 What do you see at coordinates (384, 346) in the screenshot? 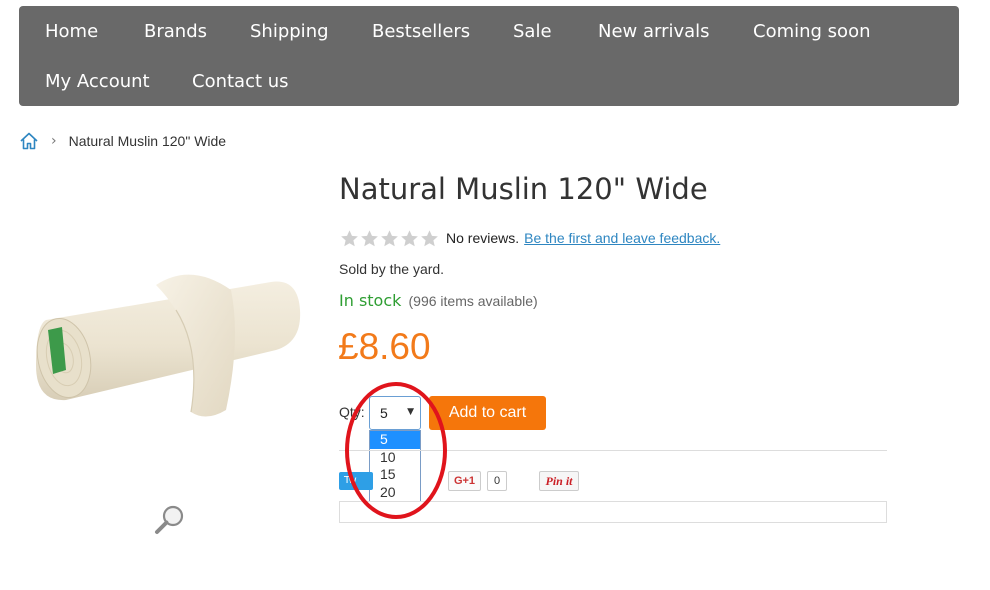
I see `product-price: £8.60` at bounding box center [384, 346].